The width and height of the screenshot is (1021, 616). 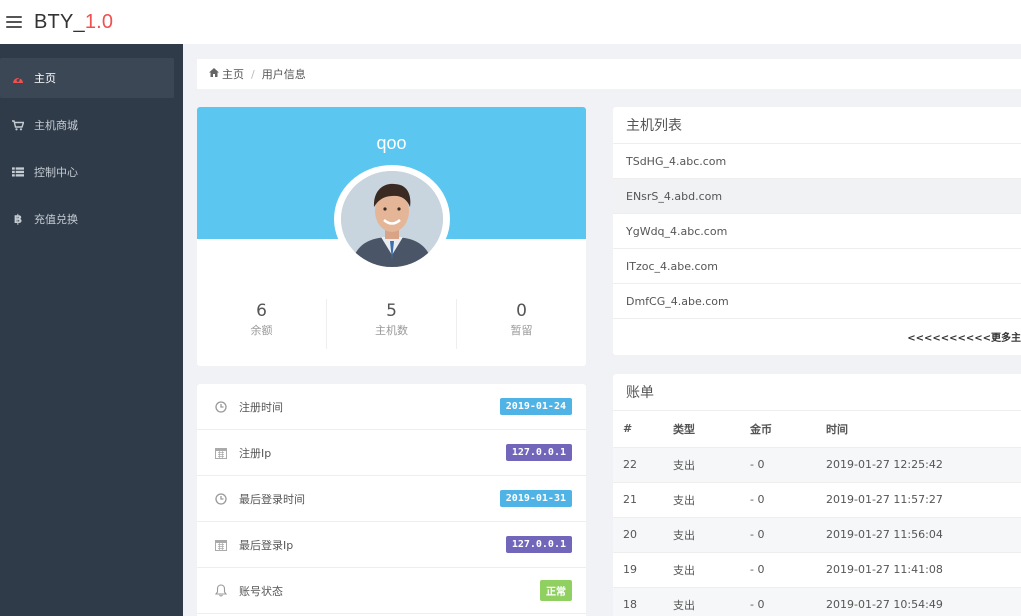 What do you see at coordinates (643, 465) in the screenshot?
I see `table-cell: 22` at bounding box center [643, 465].